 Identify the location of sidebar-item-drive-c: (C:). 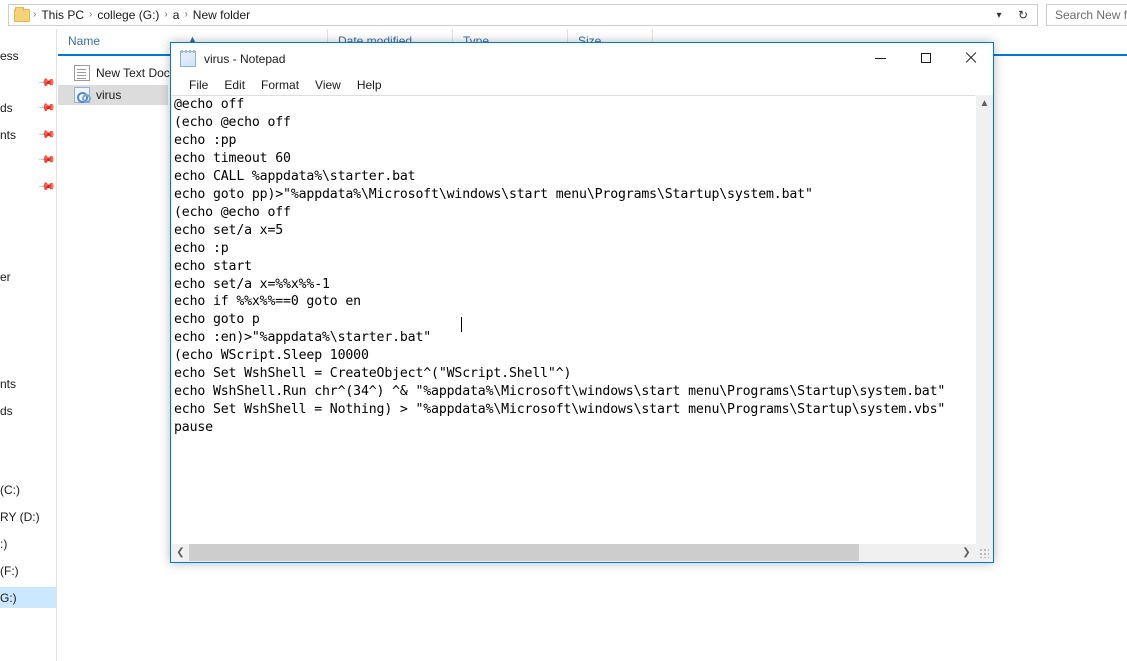
(28, 489).